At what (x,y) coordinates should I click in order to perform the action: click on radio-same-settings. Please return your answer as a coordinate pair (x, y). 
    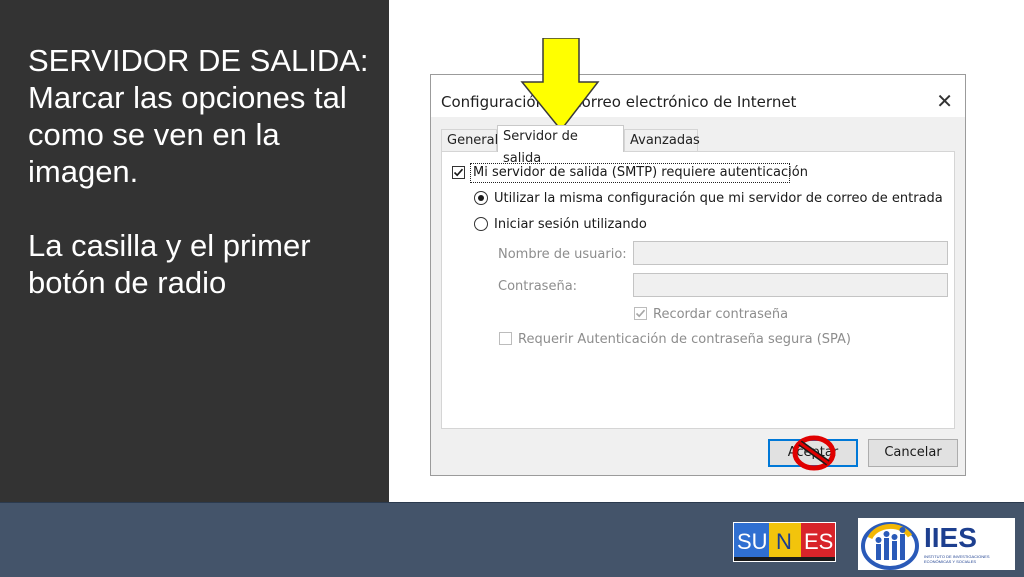
    Looking at the image, I should click on (481, 198).